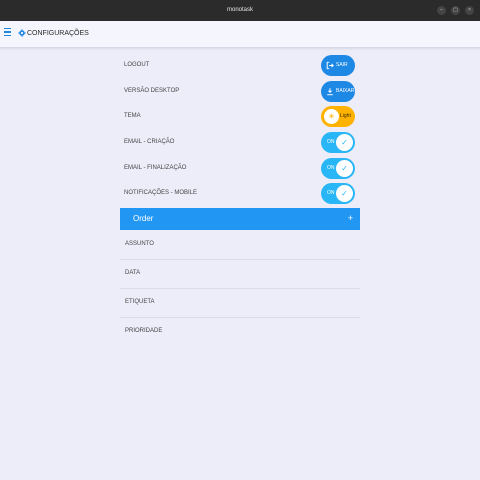 The width and height of the screenshot is (480, 480). What do you see at coordinates (240, 65) in the screenshot?
I see `setting-row-logout: LOGOUT SAIR` at bounding box center [240, 65].